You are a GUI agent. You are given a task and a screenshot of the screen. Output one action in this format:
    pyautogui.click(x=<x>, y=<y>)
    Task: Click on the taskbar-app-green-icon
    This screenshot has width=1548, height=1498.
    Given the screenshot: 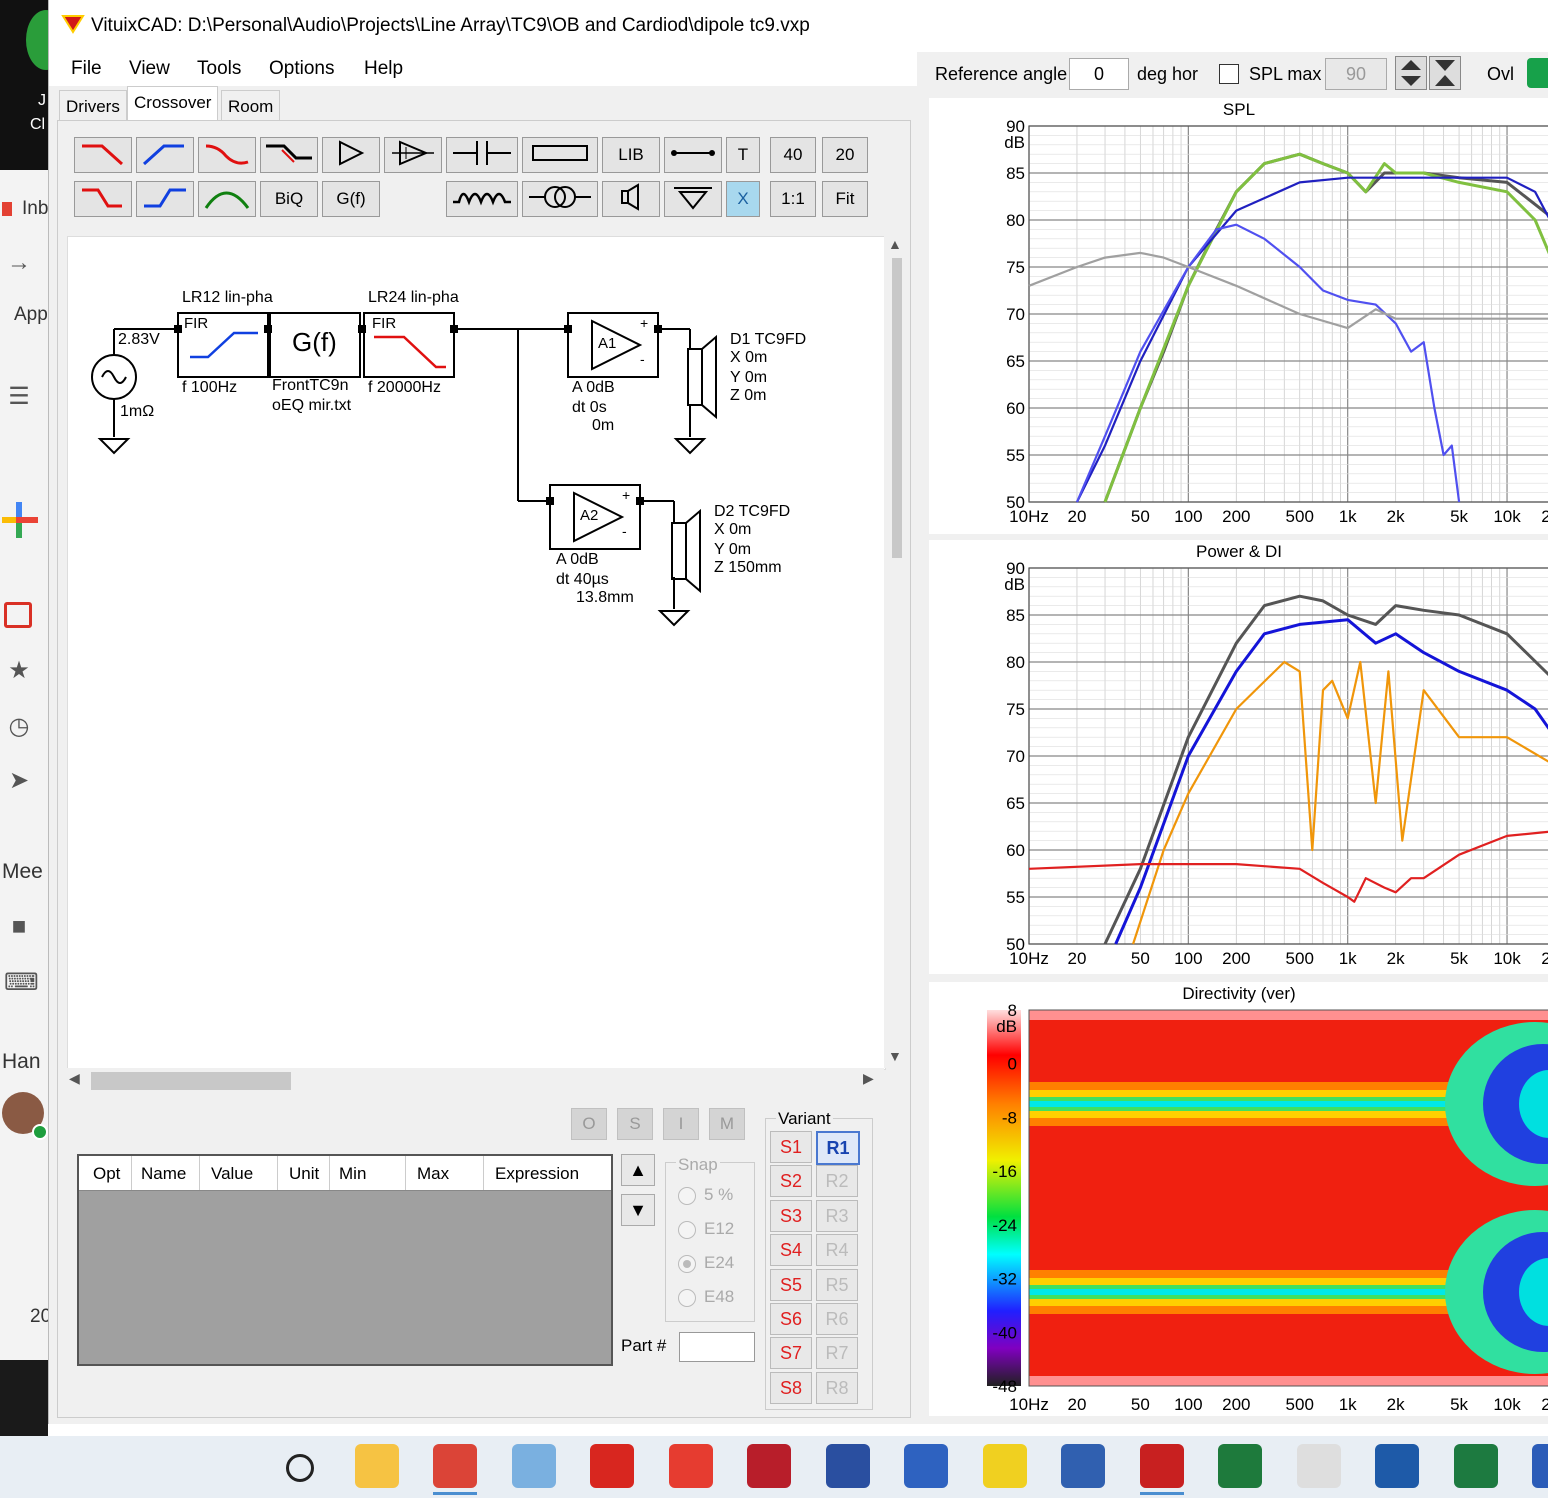 What is the action you would take?
    pyautogui.click(x=1240, y=1466)
    